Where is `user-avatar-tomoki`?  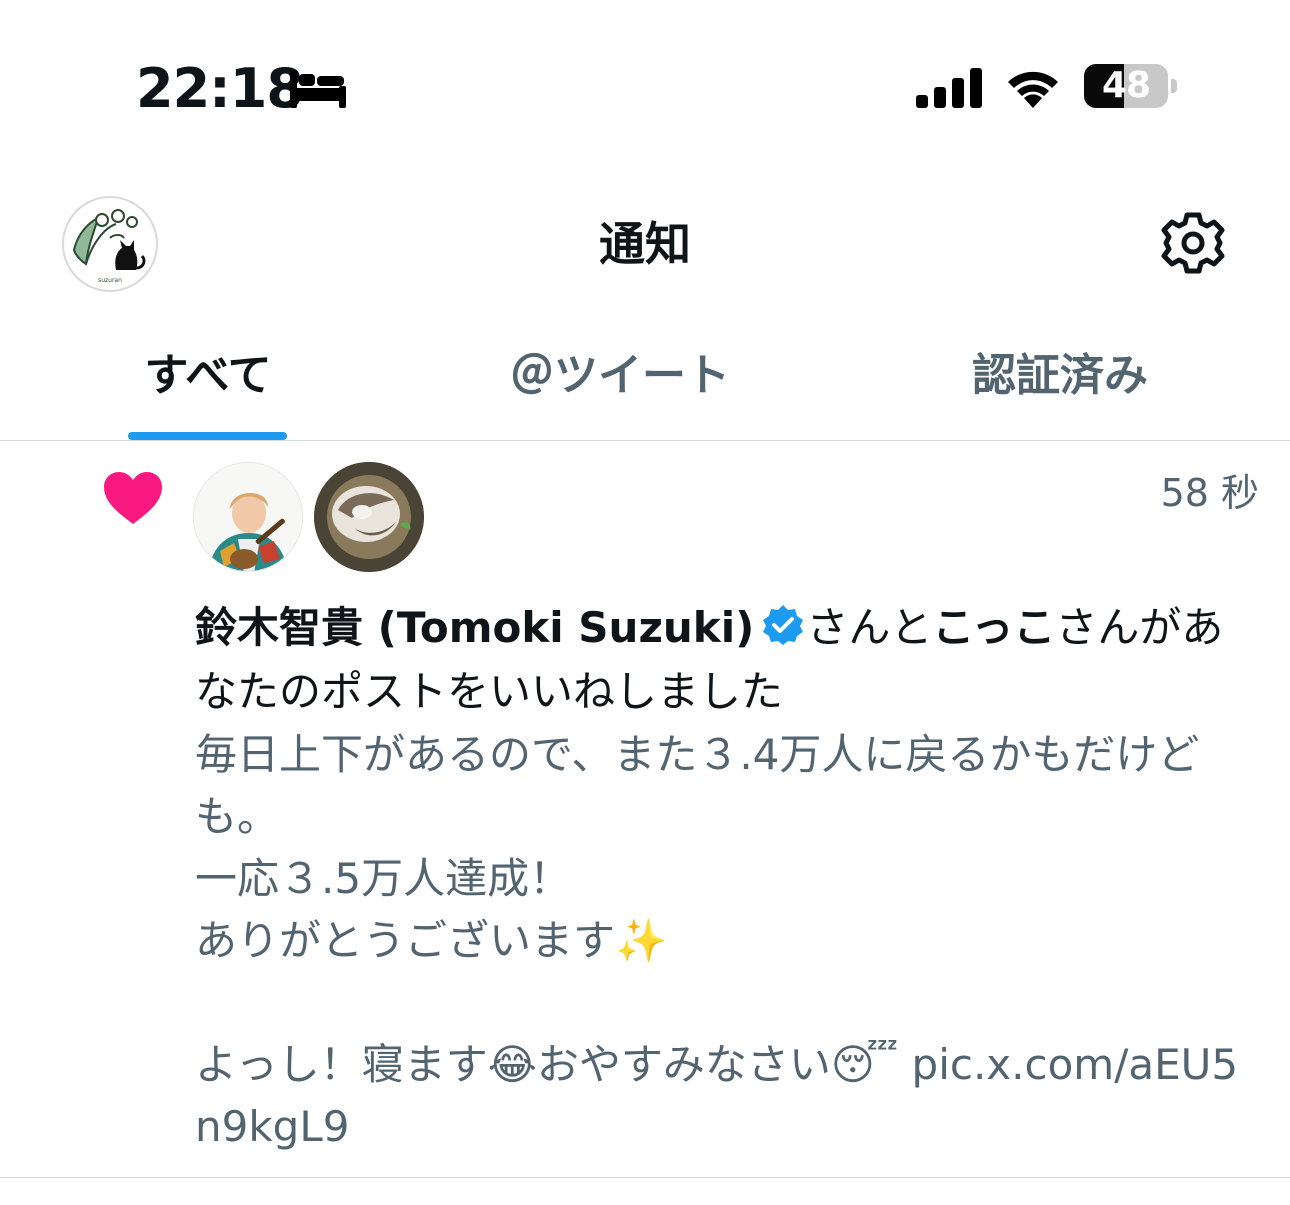
user-avatar-tomoki is located at coordinates (248, 517).